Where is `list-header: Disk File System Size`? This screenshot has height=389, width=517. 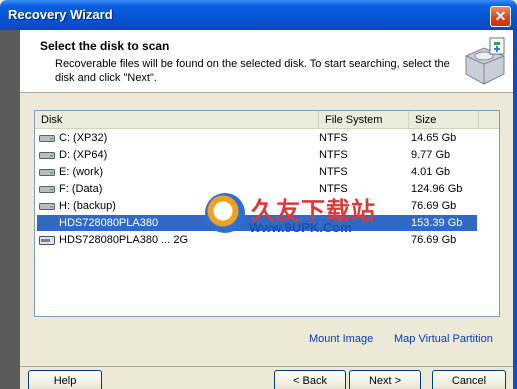 list-header: Disk File System Size is located at coordinates (267, 120).